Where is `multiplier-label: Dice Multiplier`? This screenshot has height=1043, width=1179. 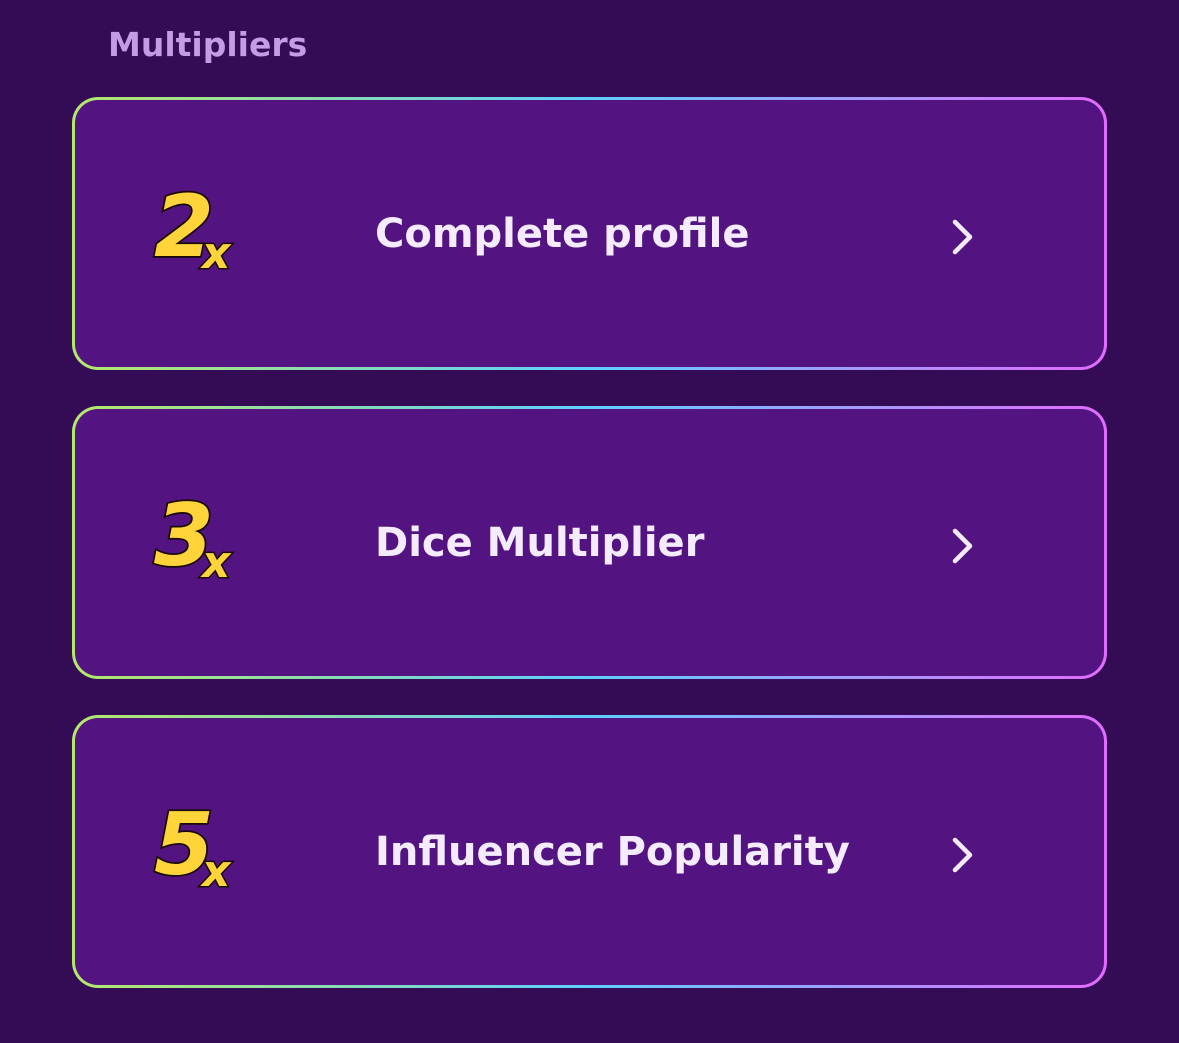 multiplier-label: Dice Multiplier is located at coordinates (540, 542).